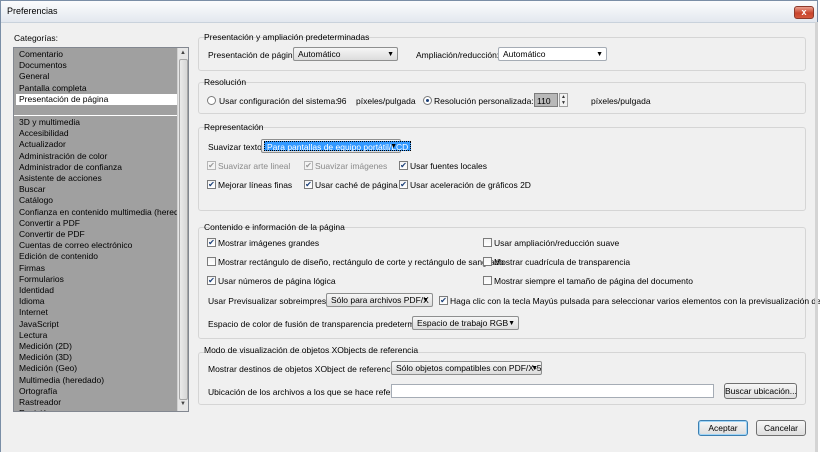 The height and width of the screenshot is (452, 820). Describe the element at coordinates (39, 324) in the screenshot. I see `category-item: JavaScript` at that location.